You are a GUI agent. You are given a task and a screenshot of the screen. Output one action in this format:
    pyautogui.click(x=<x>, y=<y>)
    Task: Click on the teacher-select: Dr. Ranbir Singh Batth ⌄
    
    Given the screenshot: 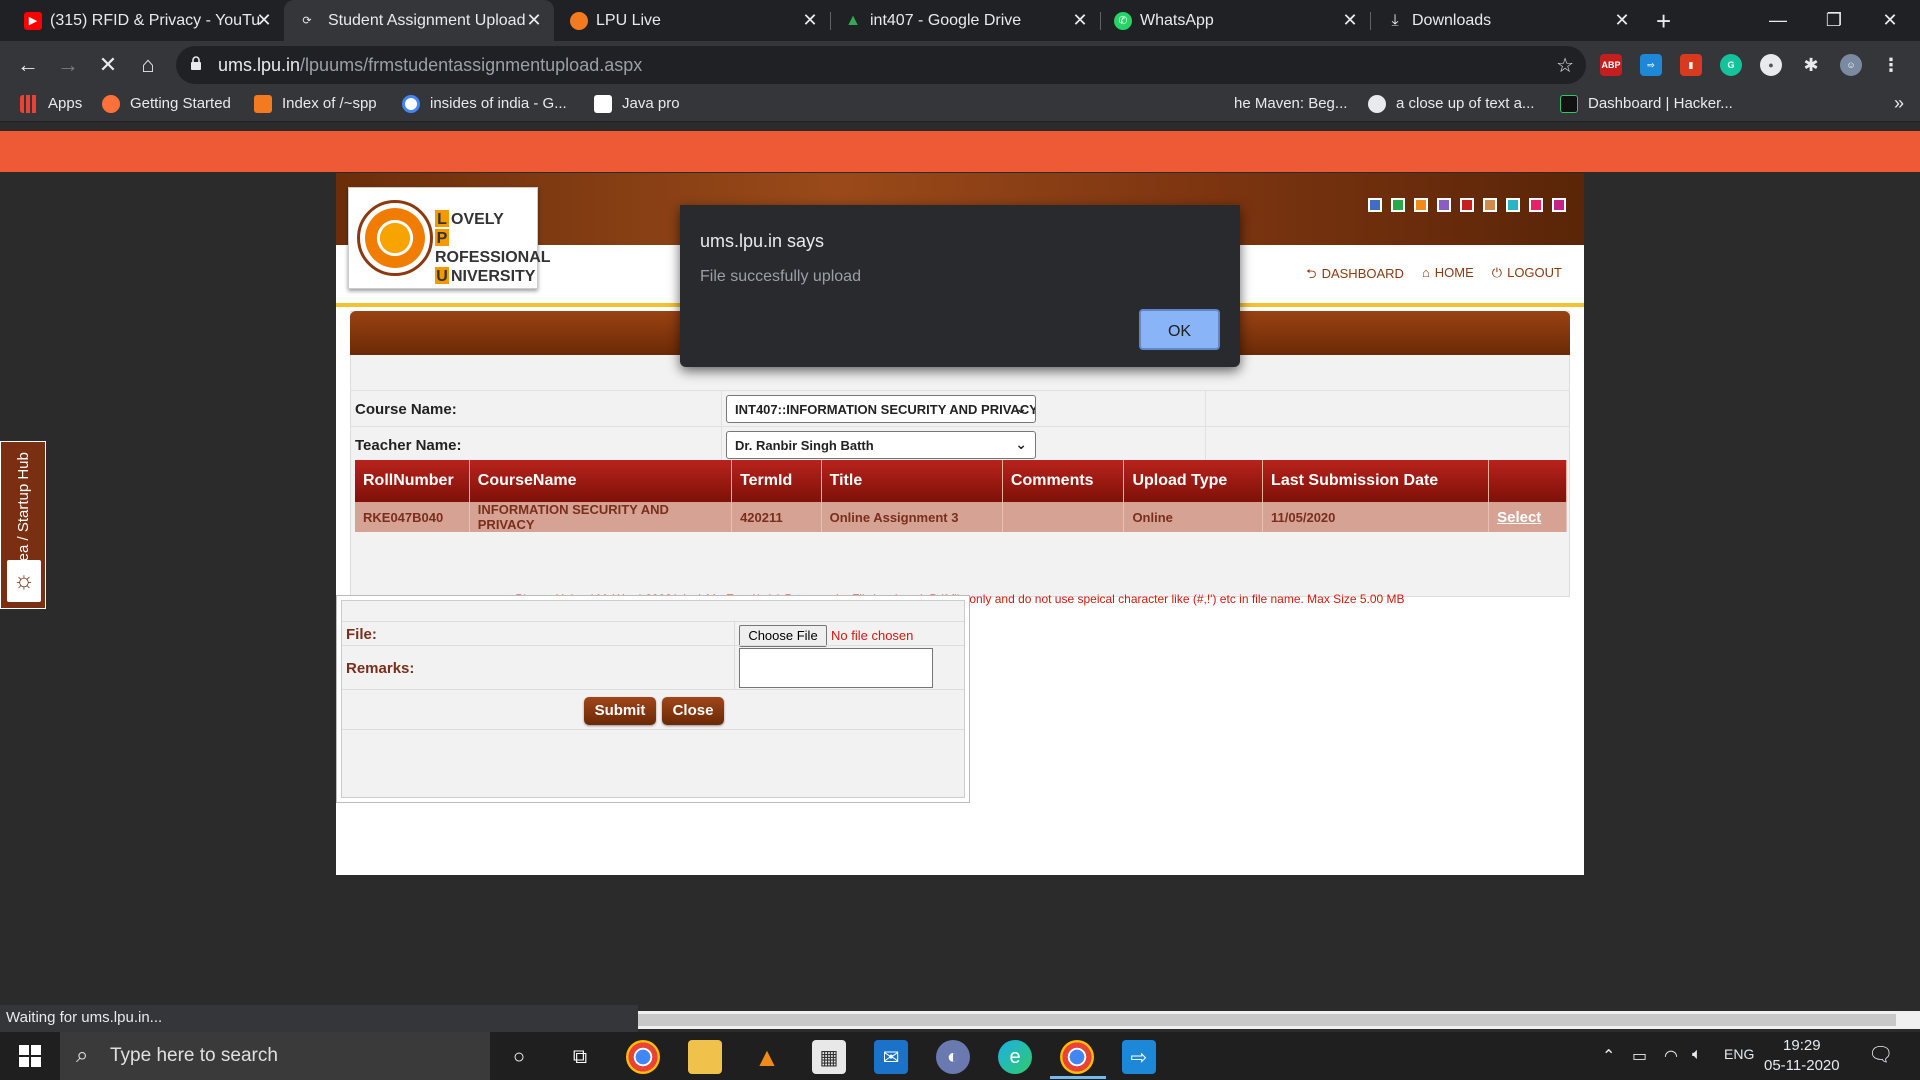 What is the action you would take?
    pyautogui.click(x=881, y=445)
    